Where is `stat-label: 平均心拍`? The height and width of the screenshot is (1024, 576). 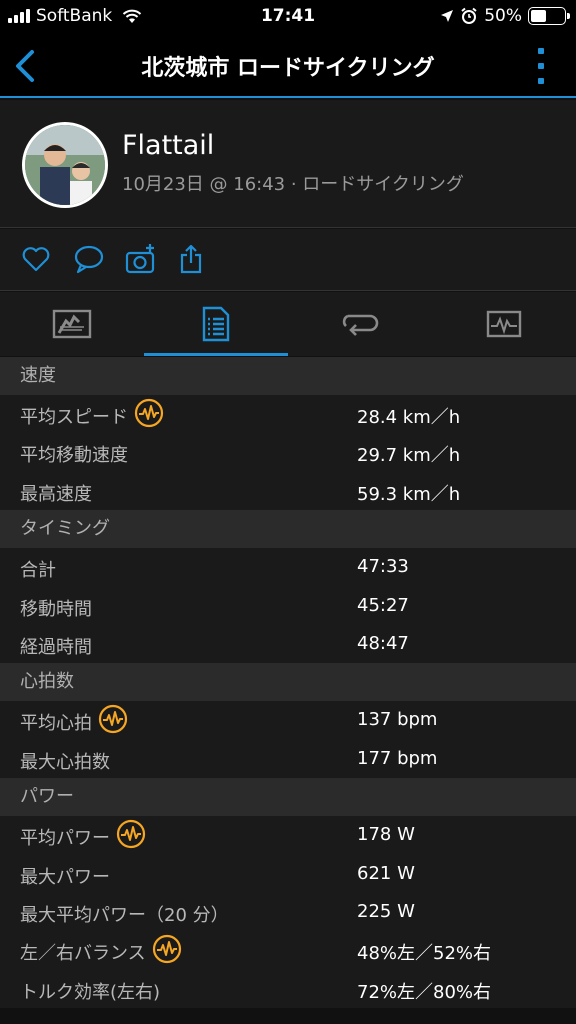 stat-label: 平均心拍 is located at coordinates (74, 720).